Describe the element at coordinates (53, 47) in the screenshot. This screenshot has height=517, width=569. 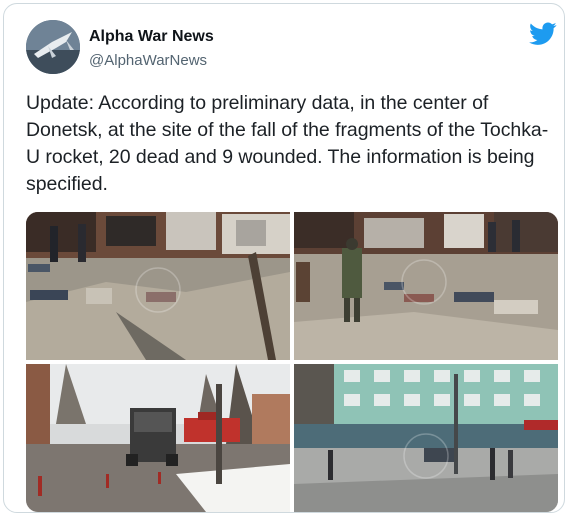
I see `avatar` at that location.